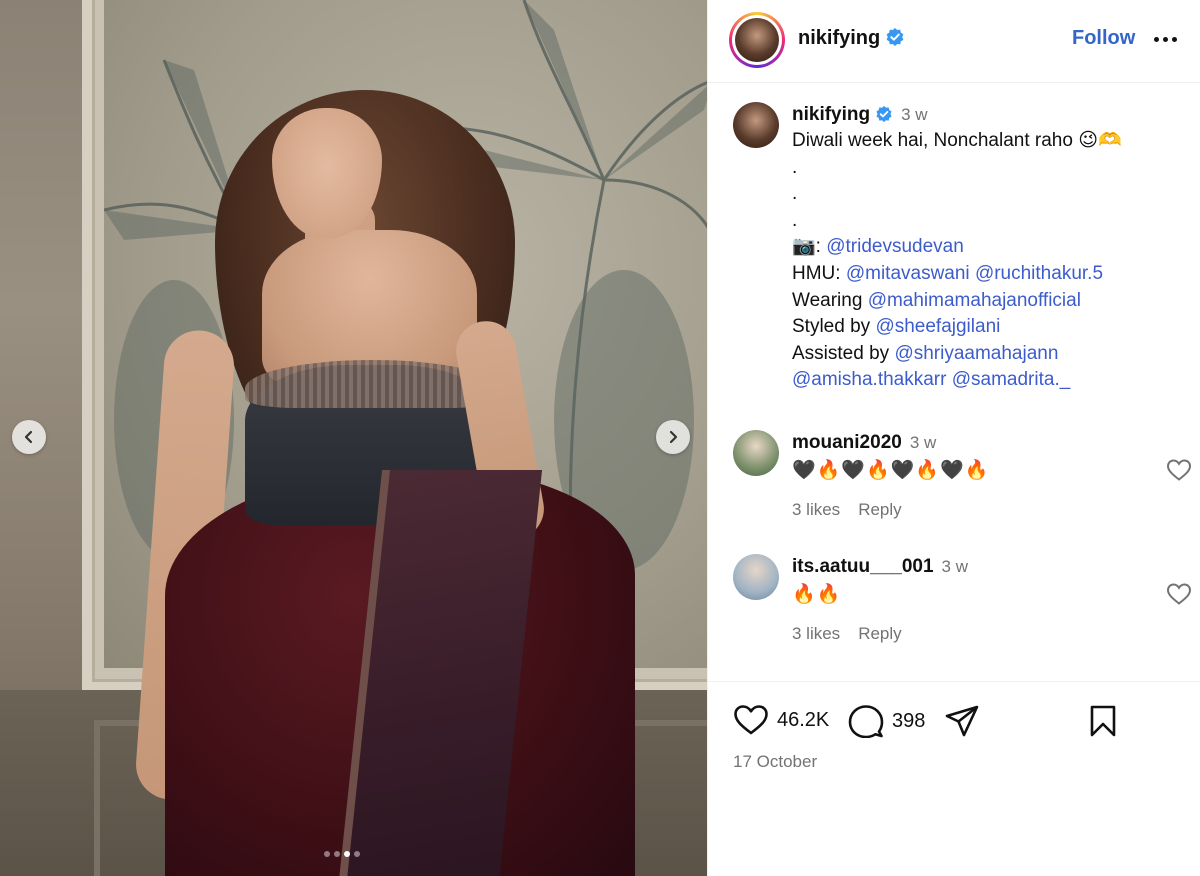 The width and height of the screenshot is (1200, 876). I want to click on commenter-username: mouani2020, so click(847, 442).